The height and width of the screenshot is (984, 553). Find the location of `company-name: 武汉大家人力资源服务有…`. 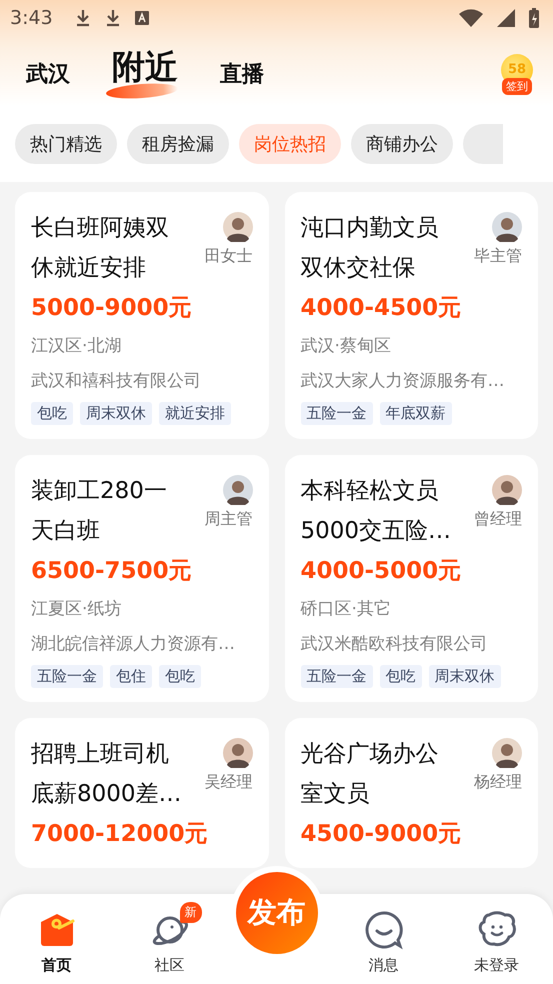

company-name: 武汉大家人力资源服务有… is located at coordinates (403, 381).